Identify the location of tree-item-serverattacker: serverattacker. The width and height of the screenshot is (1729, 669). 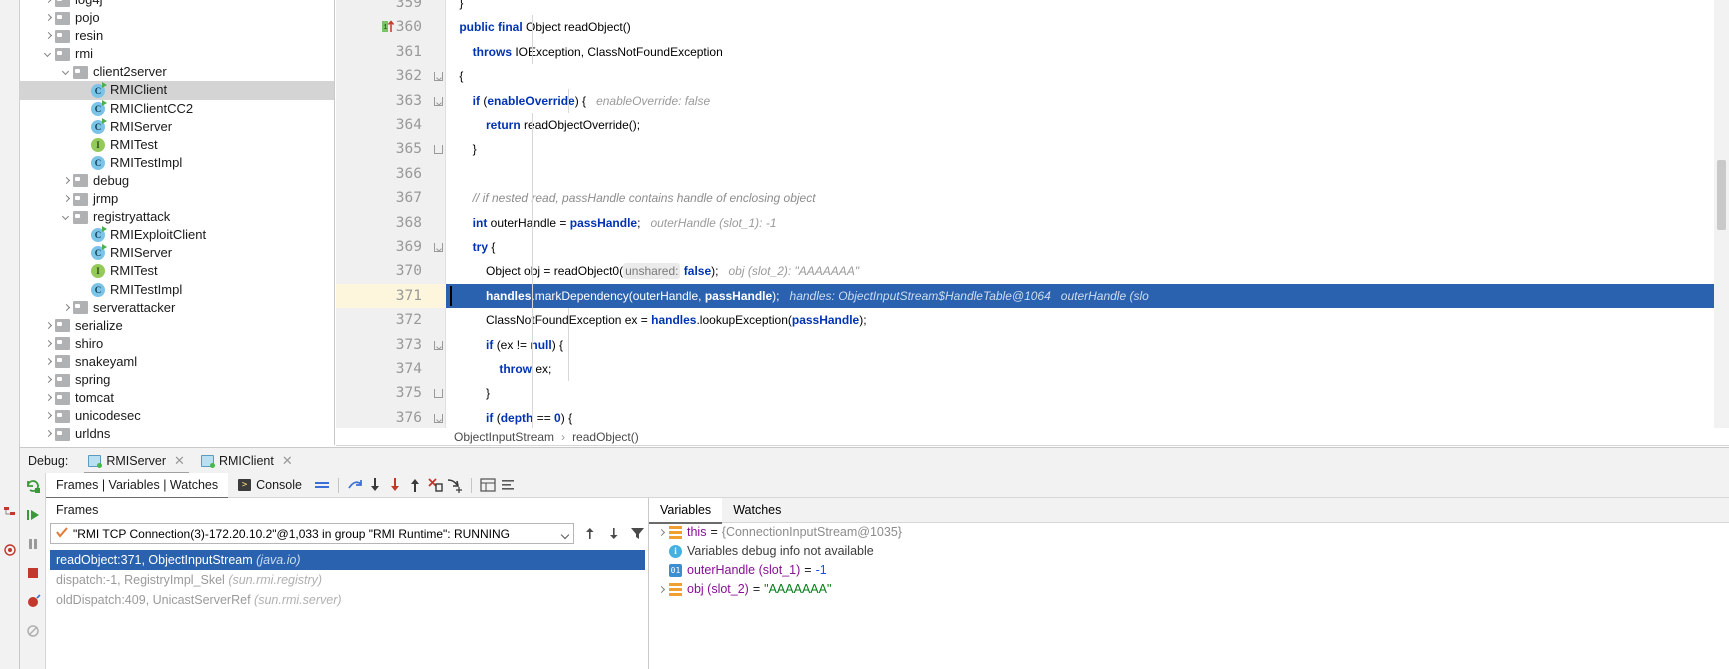
(177, 308).